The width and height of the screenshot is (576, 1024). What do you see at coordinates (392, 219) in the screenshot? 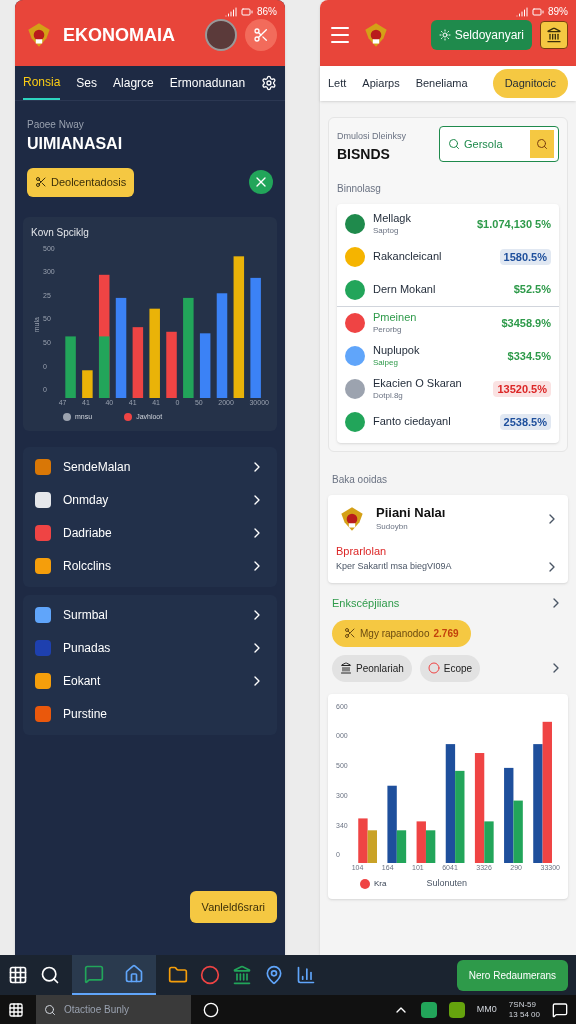
I see `item-name: Mellagk` at bounding box center [392, 219].